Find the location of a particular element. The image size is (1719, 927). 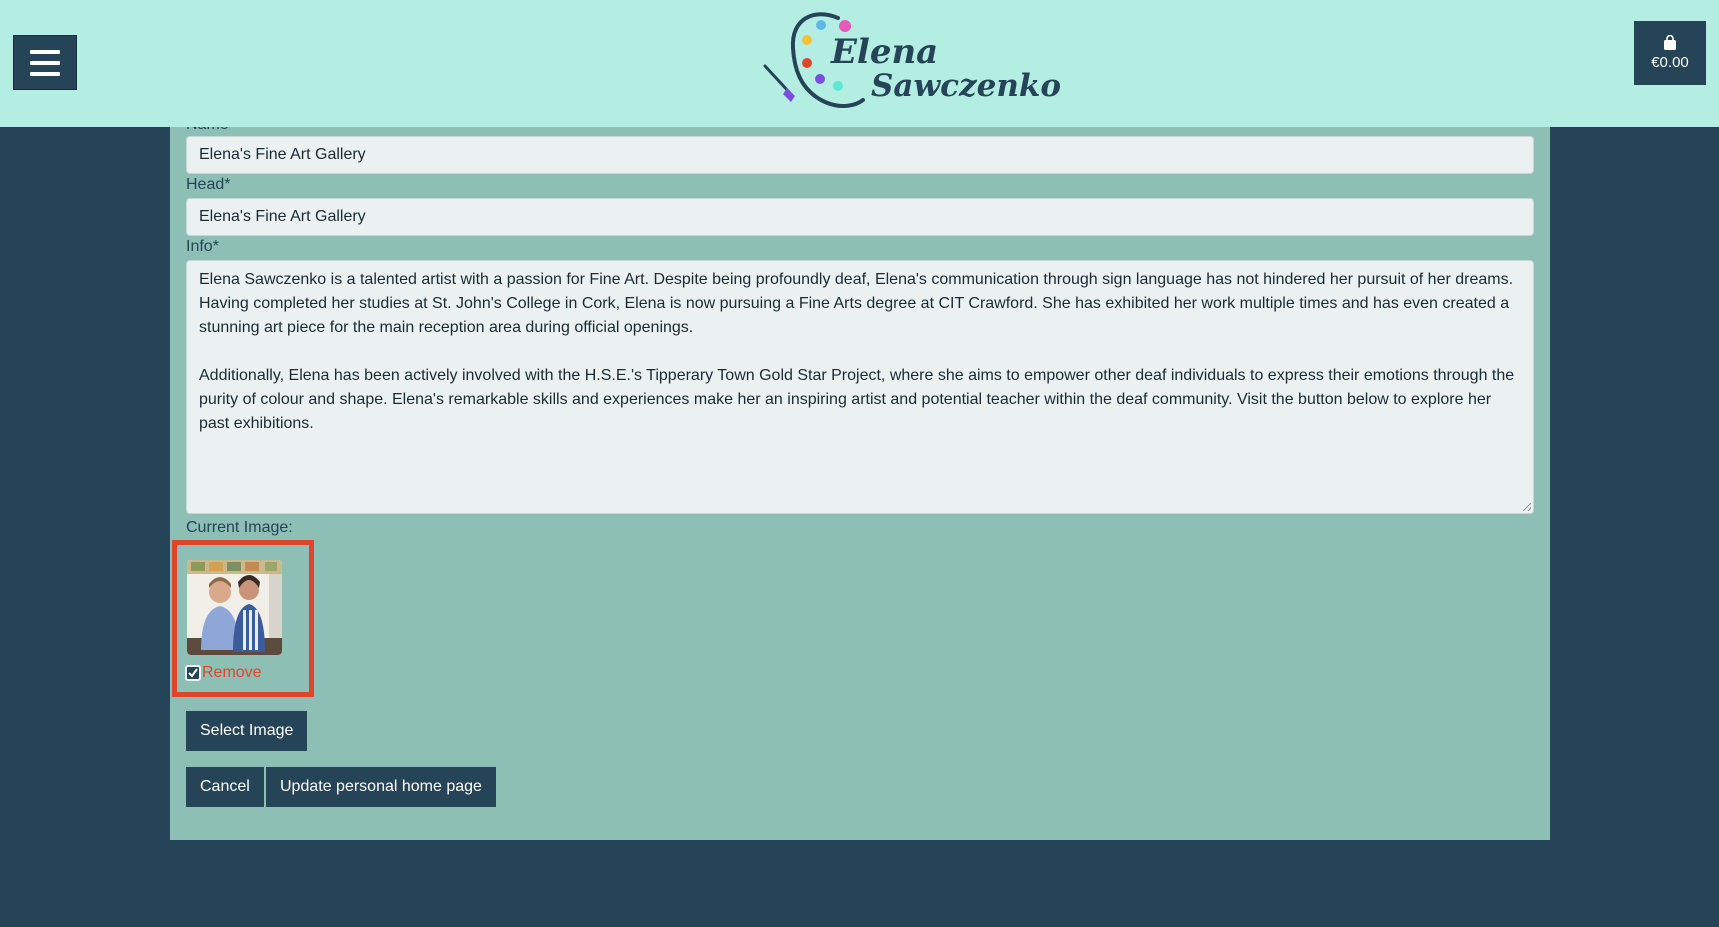

current-image-highlight: Remove is located at coordinates (243, 618).